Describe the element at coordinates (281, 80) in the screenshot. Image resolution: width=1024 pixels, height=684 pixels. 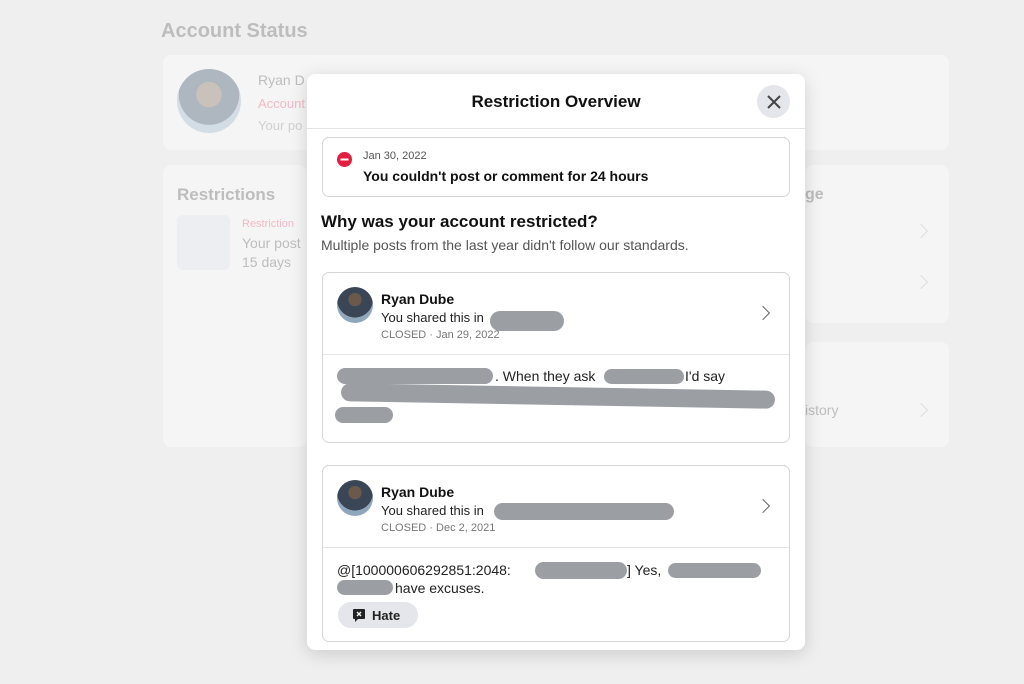
I see `profile-name: Ryan D` at that location.